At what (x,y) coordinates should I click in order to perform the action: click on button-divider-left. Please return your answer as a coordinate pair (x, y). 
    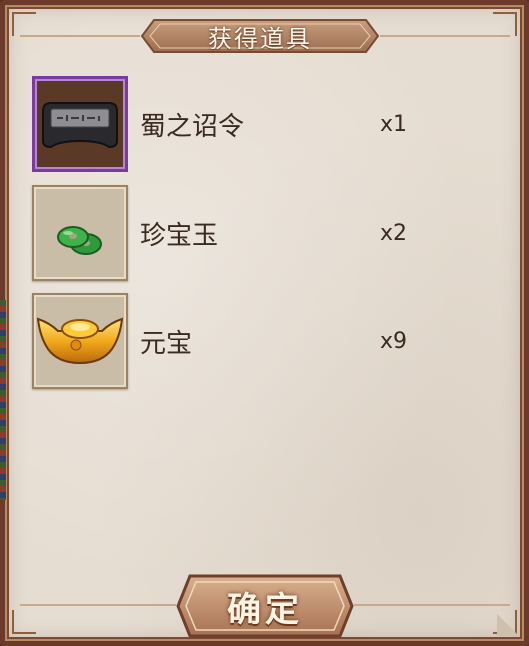
    Looking at the image, I should click on (98, 605).